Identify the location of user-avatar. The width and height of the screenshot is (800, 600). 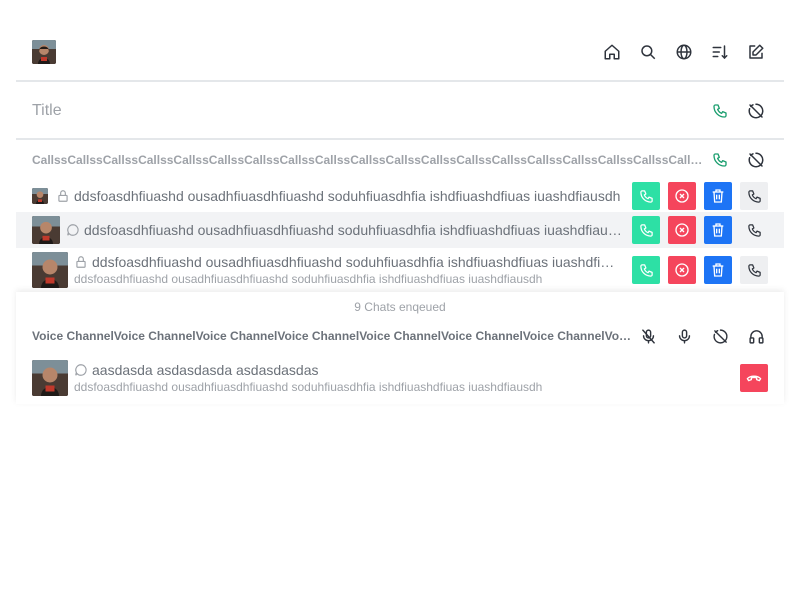
(44, 52).